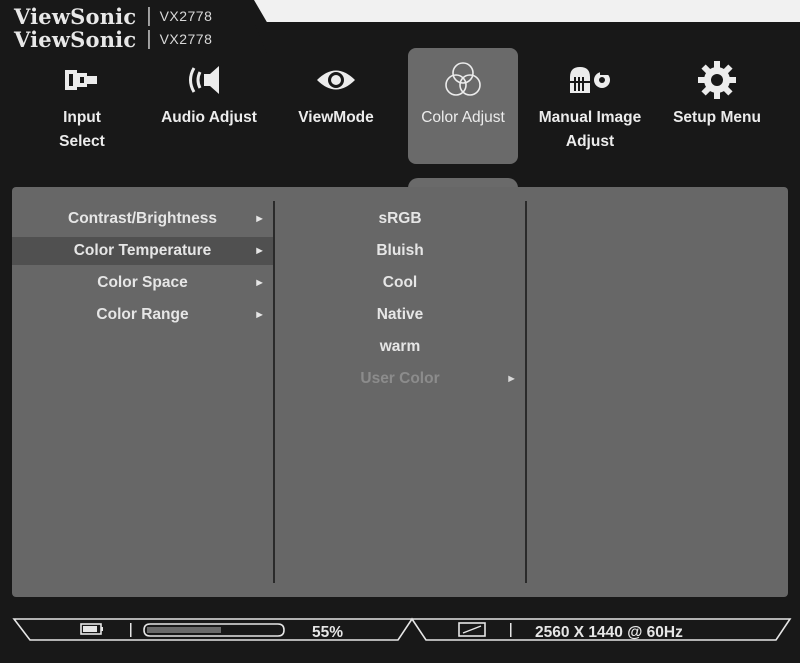 Image resolution: width=800 pixels, height=663 pixels. I want to click on nav-viewmode: ViewMode, so click(336, 106).